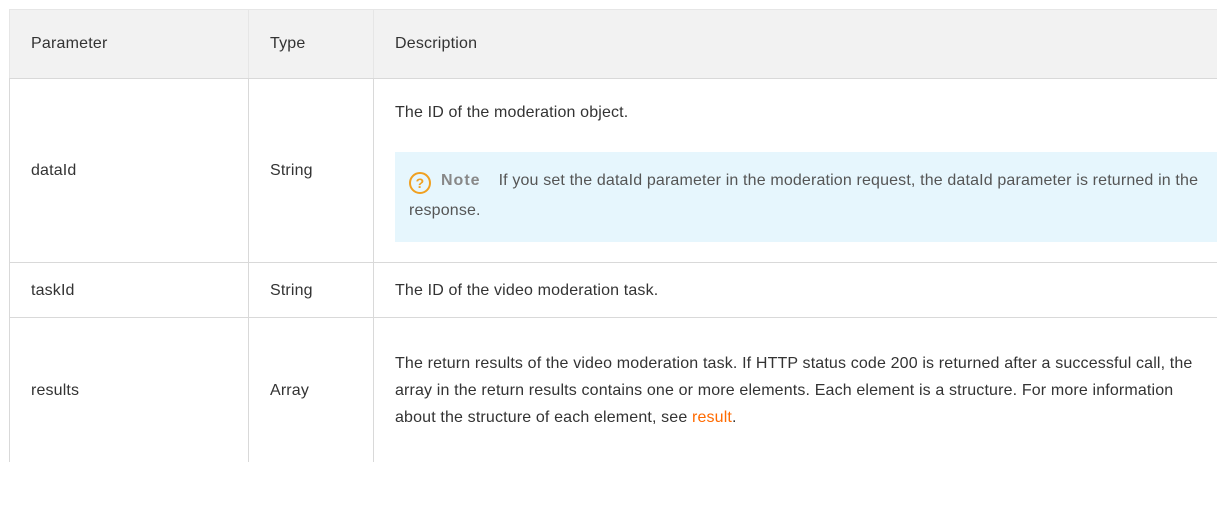  Describe the element at coordinates (311, 44) in the screenshot. I see `header-type: Type` at that location.